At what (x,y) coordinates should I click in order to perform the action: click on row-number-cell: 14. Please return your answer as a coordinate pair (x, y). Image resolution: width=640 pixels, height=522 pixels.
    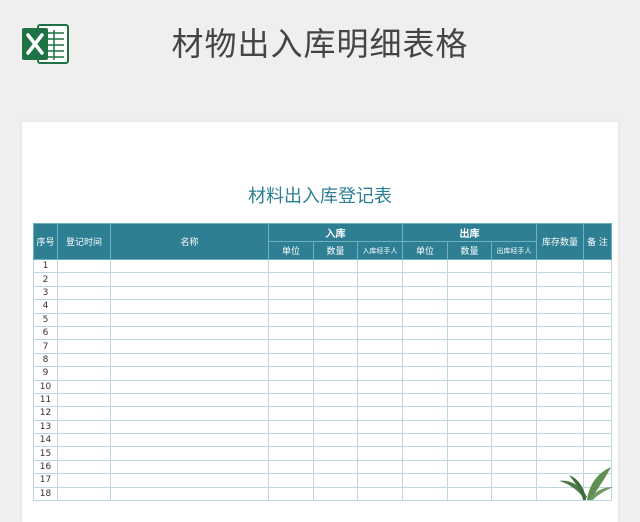
    Looking at the image, I should click on (45, 440).